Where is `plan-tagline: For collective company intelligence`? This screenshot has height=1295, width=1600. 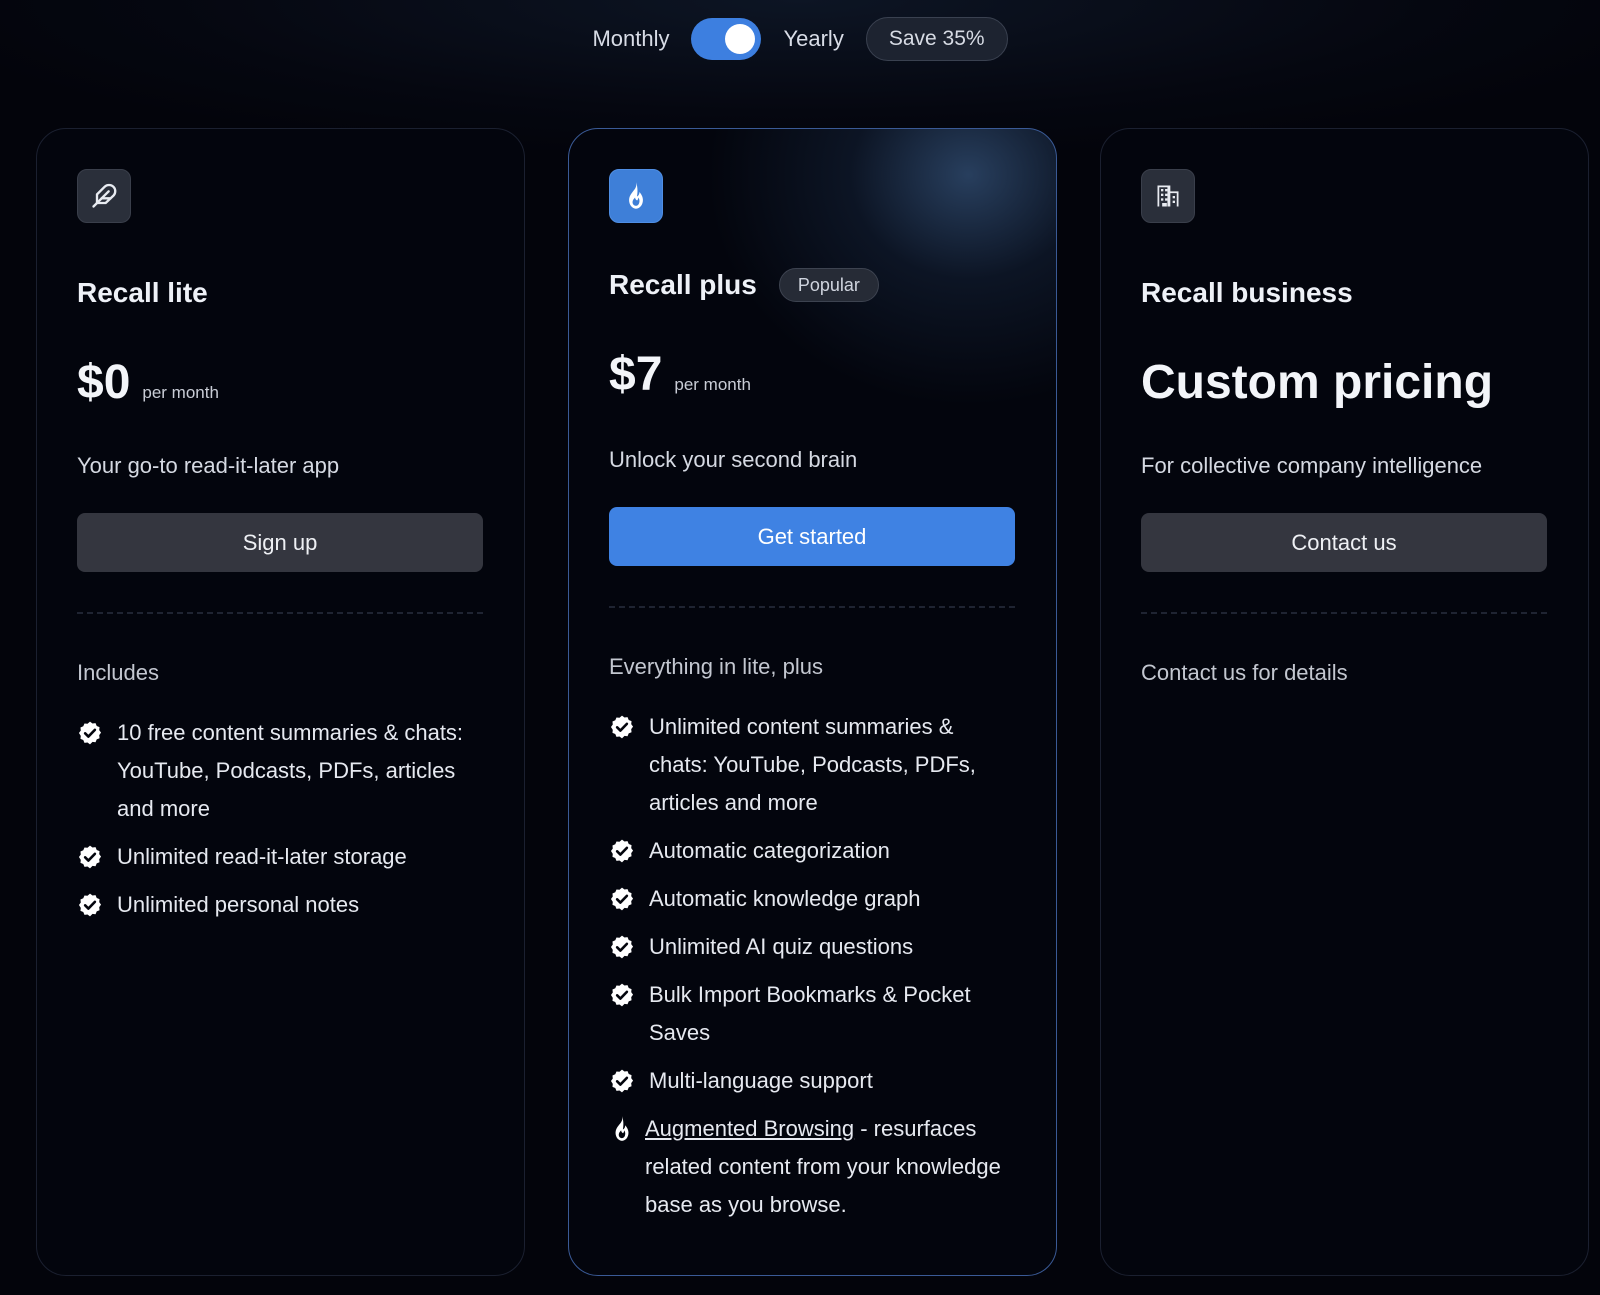
plan-tagline: For collective company intelligence is located at coordinates (1312, 465).